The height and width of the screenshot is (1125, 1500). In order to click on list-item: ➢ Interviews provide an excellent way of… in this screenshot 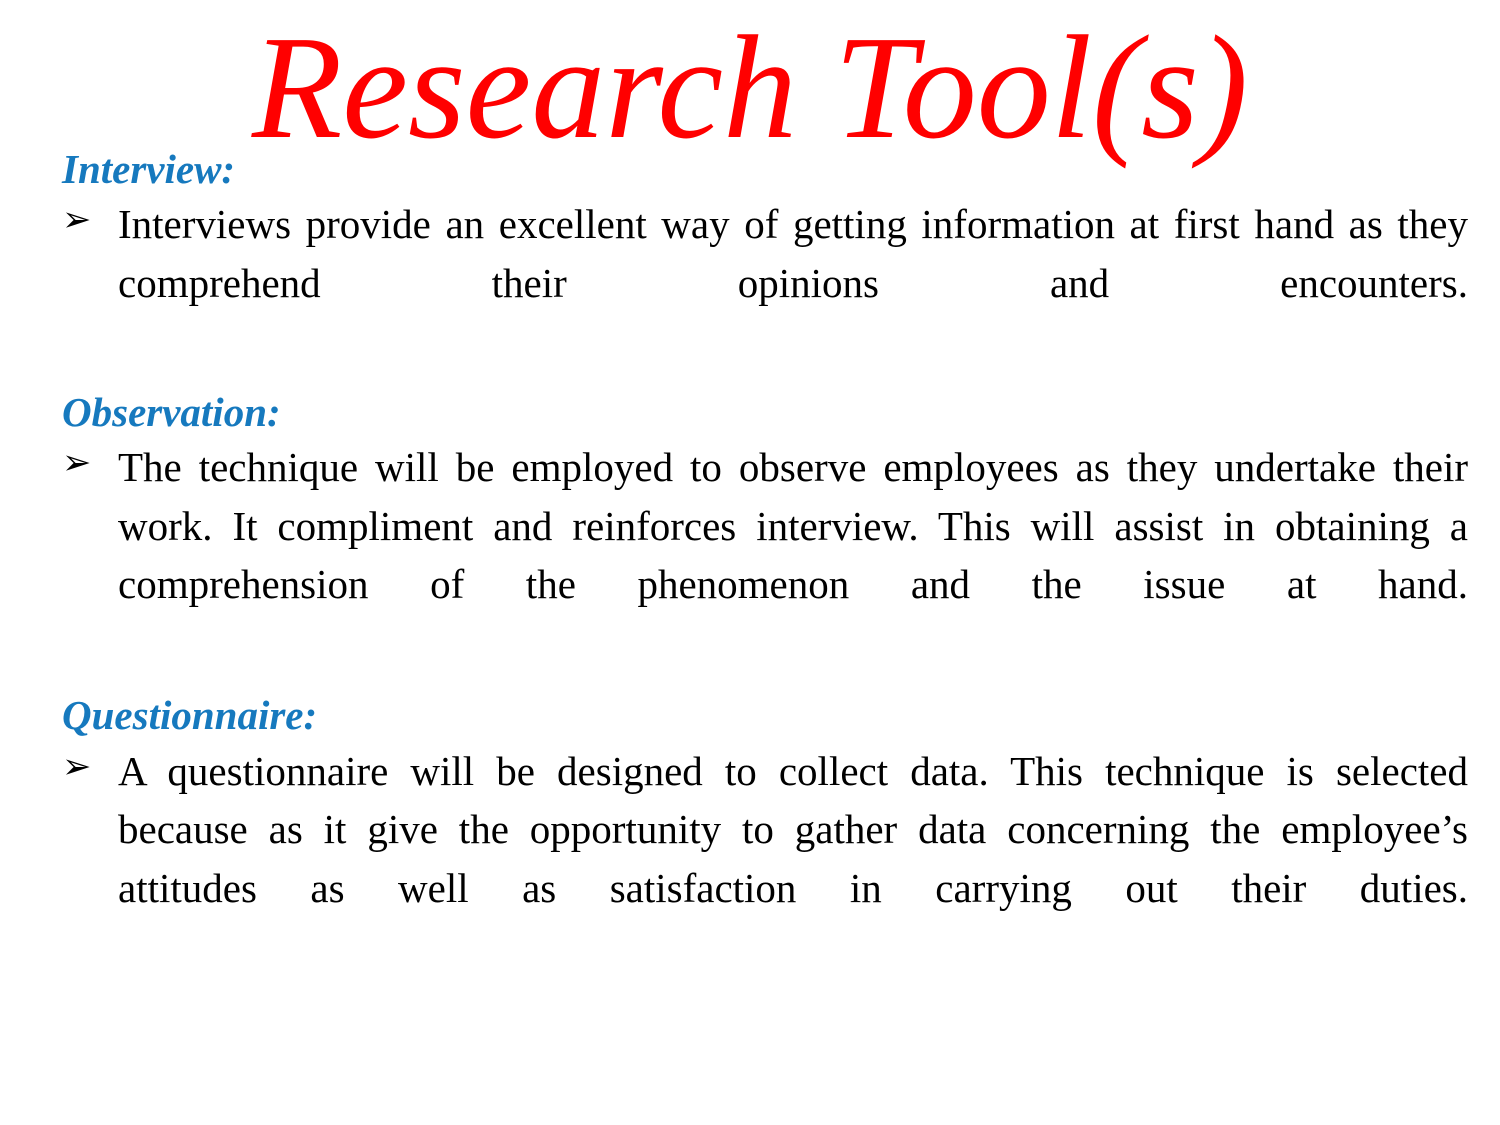, I will do `click(765, 283)`.